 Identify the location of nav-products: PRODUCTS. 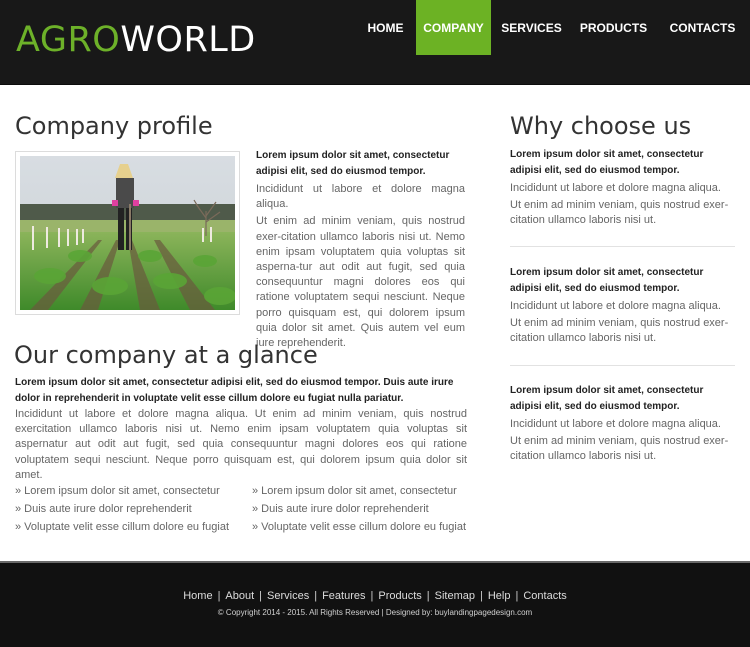
(613, 27).